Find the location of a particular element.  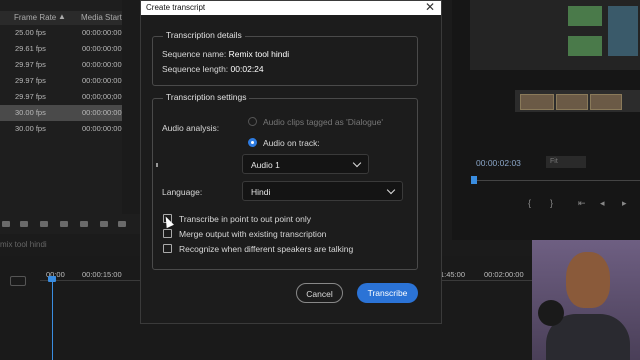

project-column-header: Frame Rate ▲ Media Start is located at coordinates (61, 18).